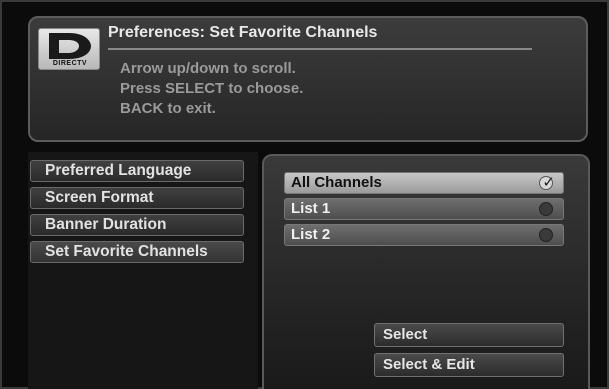 The image size is (609, 389). Describe the element at coordinates (137, 252) in the screenshot. I see `menu-item-set-favorite-channels: Set Favorite Channels` at that location.